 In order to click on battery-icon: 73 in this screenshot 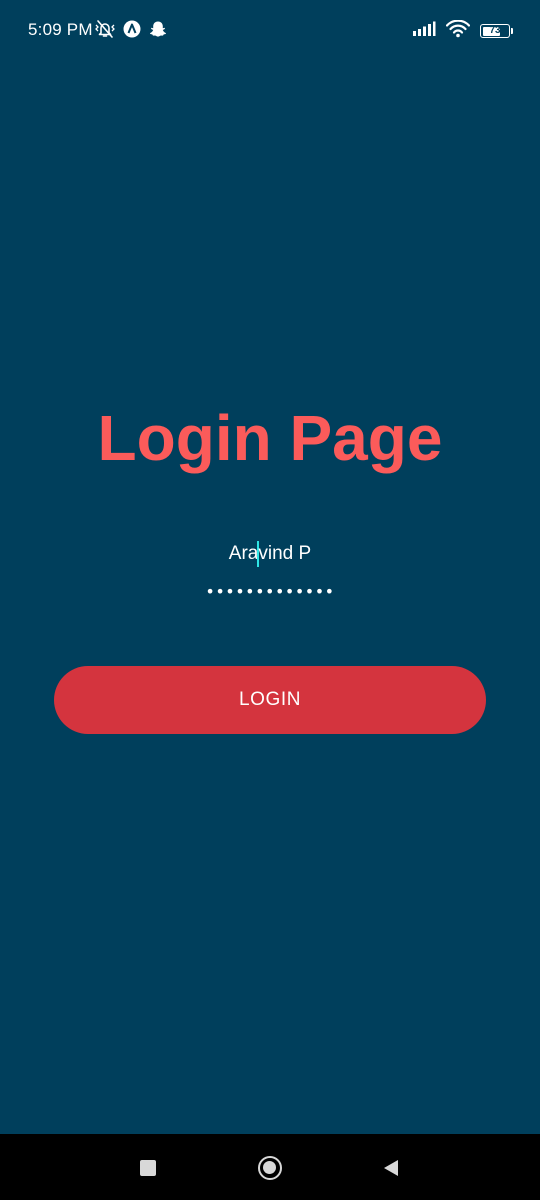, I will do `click(496, 31)`.